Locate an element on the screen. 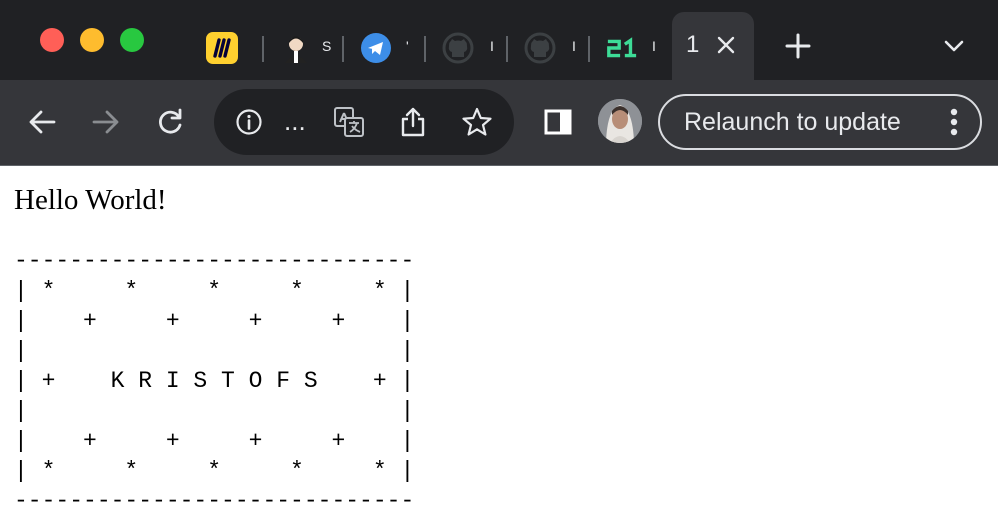 The image size is (998, 524). reload-icon is located at coordinates (170, 122).